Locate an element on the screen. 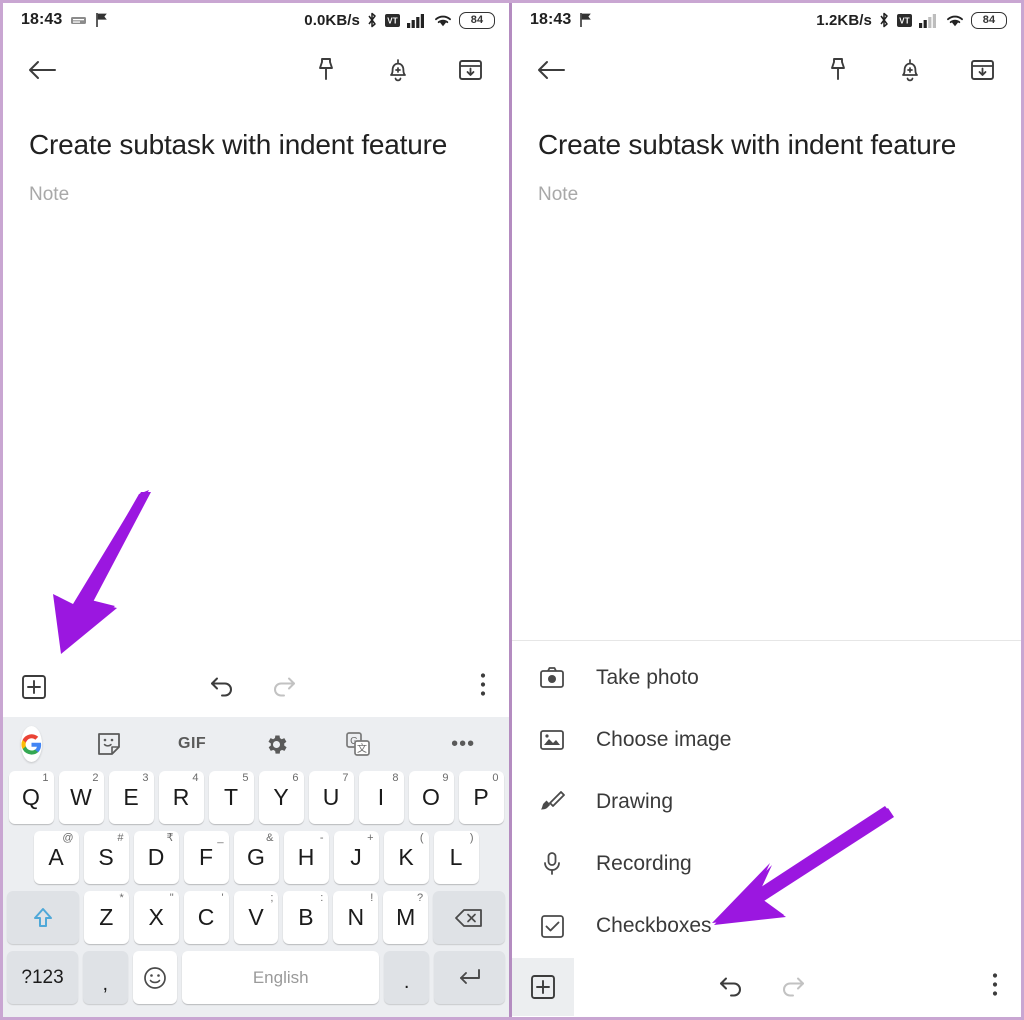 The height and width of the screenshot is (1020, 1024). sticker-icon is located at coordinates (109, 744).